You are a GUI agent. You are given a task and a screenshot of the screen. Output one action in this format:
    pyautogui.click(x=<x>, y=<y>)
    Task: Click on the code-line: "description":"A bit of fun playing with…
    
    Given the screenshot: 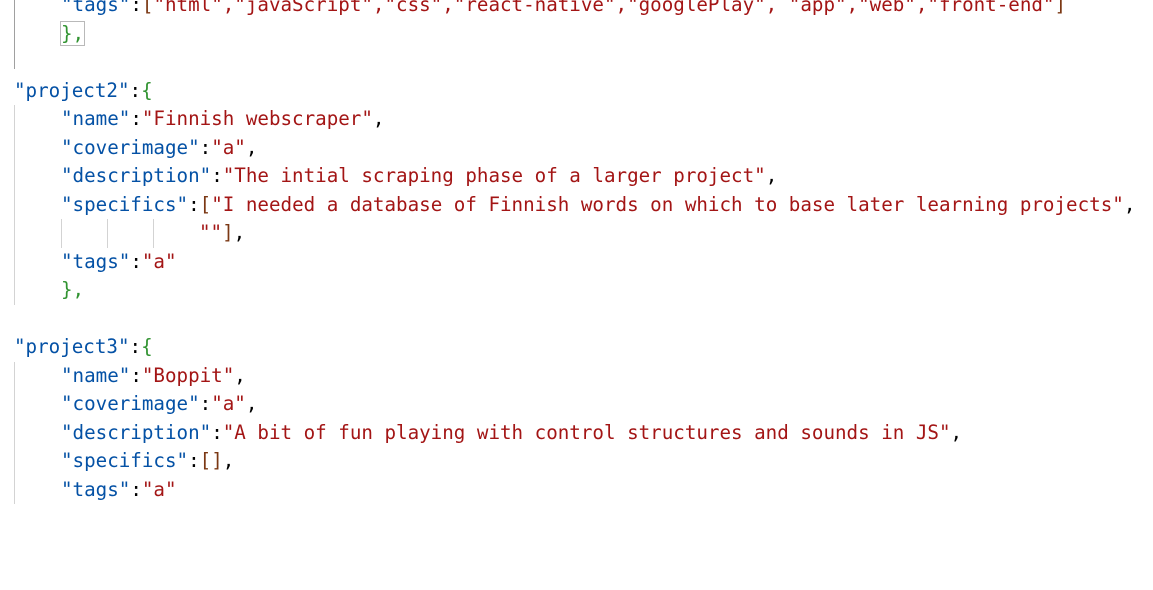 What is the action you would take?
    pyautogui.click(x=576, y=432)
    